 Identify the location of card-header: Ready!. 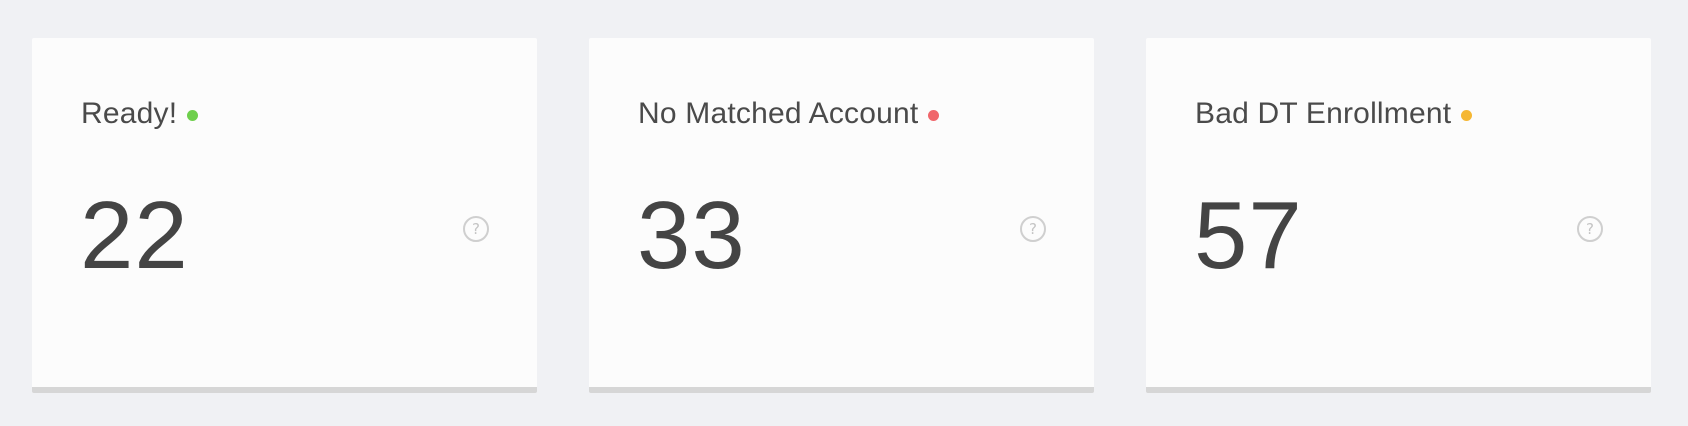
(140, 114).